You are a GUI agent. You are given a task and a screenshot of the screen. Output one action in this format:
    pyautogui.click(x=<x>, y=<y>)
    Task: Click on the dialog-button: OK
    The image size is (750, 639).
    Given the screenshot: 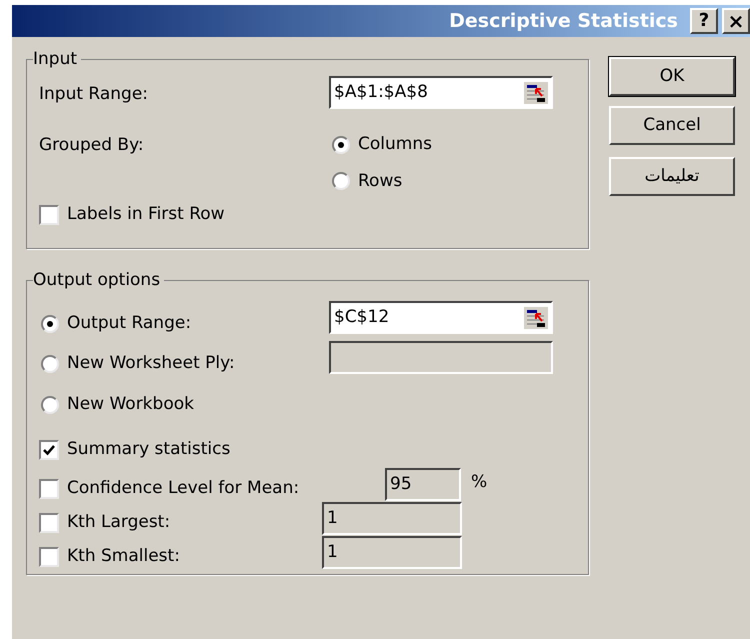 What is the action you would take?
    pyautogui.click(x=672, y=76)
    